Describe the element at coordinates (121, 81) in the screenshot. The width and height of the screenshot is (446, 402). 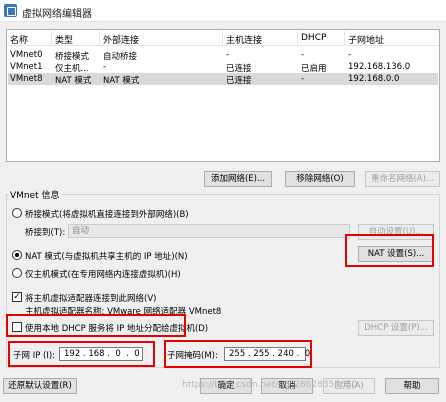
I see `cell-external: NAT 模式` at that location.